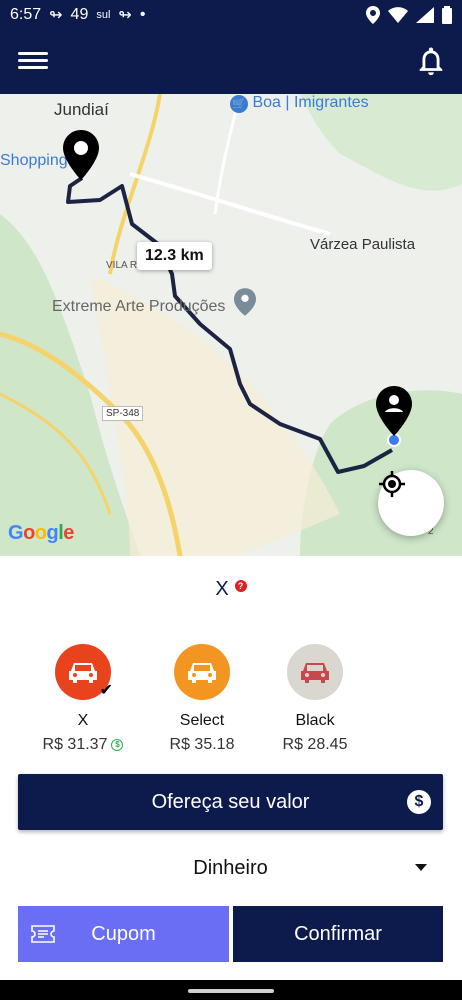 The image size is (462, 1000). I want to click on map-poi-imigrantes: 🛒 Boa | Imigrantes, so click(299, 103).